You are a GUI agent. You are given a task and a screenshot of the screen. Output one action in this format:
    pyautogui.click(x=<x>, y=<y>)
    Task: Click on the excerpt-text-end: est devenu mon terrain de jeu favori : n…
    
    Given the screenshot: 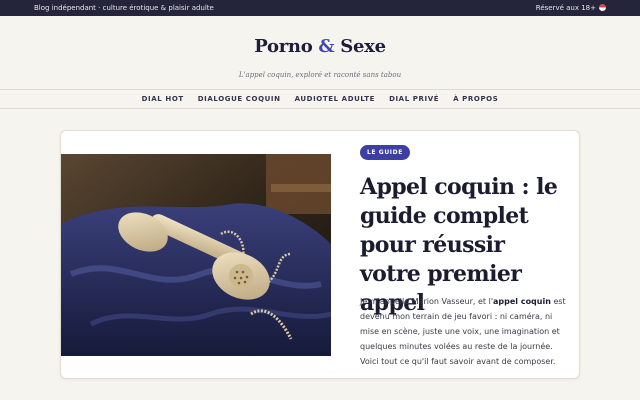 What is the action you would take?
    pyautogui.click(x=463, y=331)
    